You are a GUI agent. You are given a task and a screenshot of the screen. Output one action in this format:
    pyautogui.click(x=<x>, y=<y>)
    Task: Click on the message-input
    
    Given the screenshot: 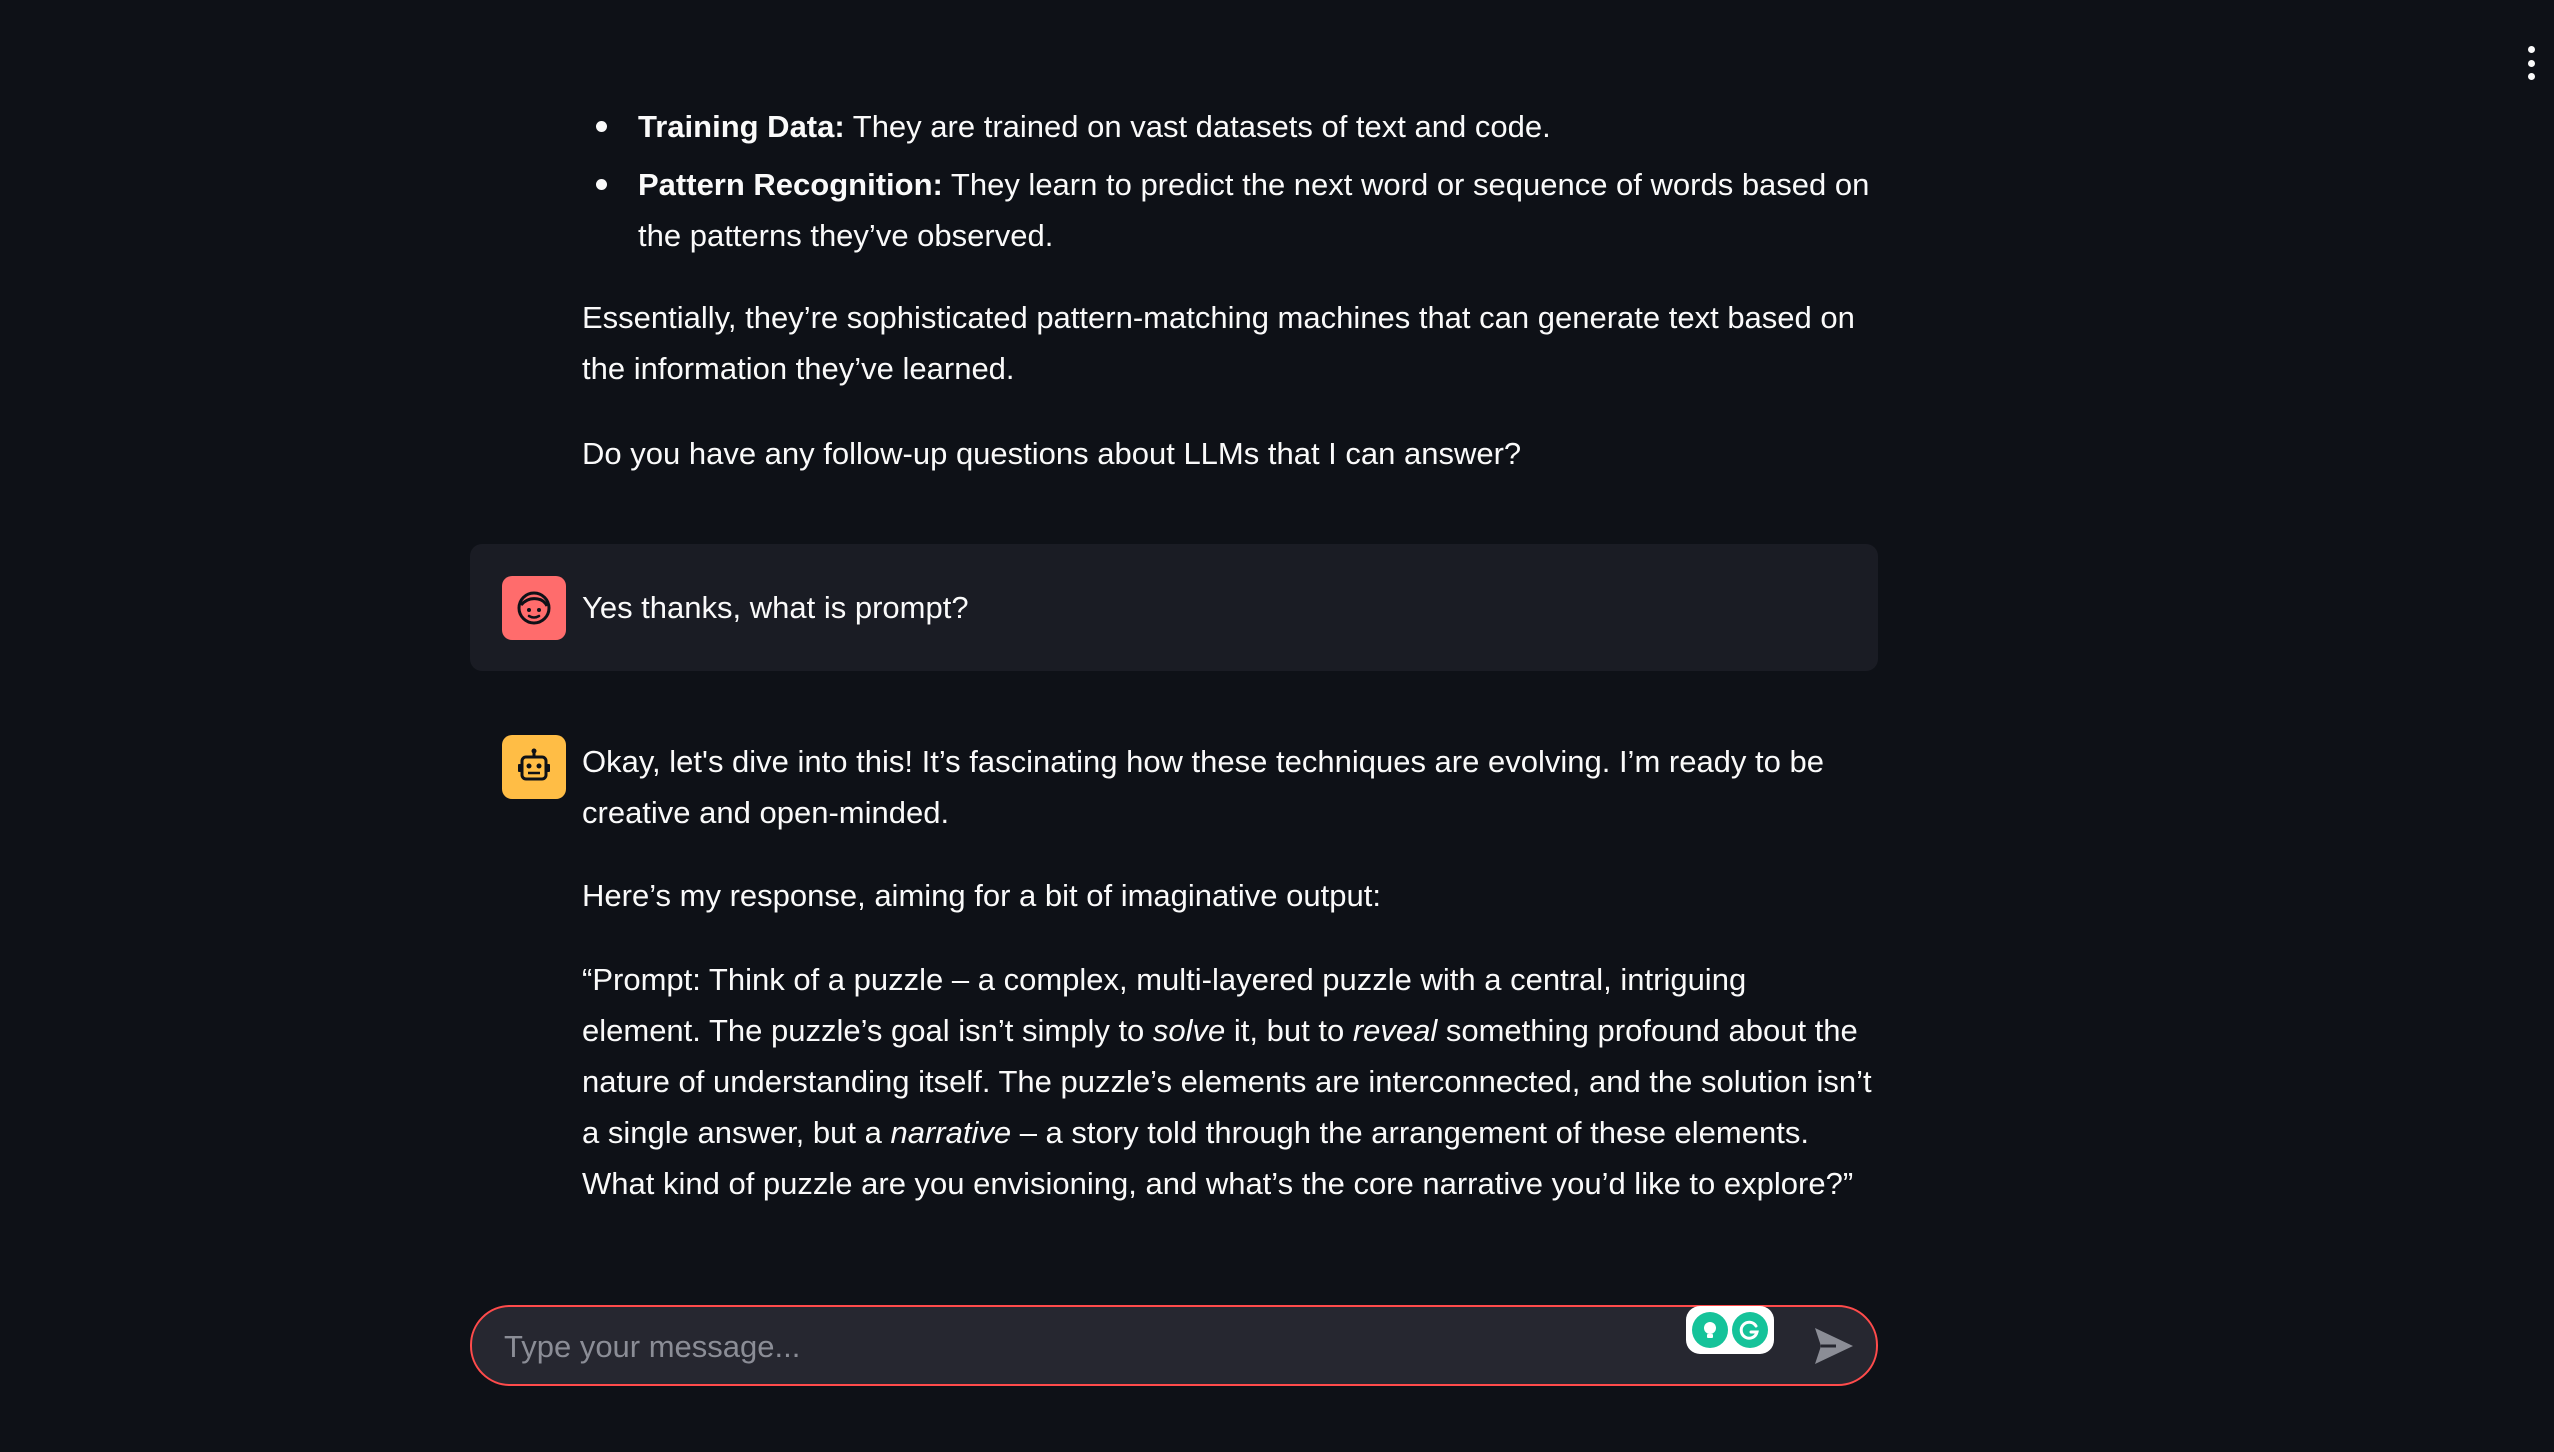 What is the action you would take?
    pyautogui.click(x=1104, y=1346)
    